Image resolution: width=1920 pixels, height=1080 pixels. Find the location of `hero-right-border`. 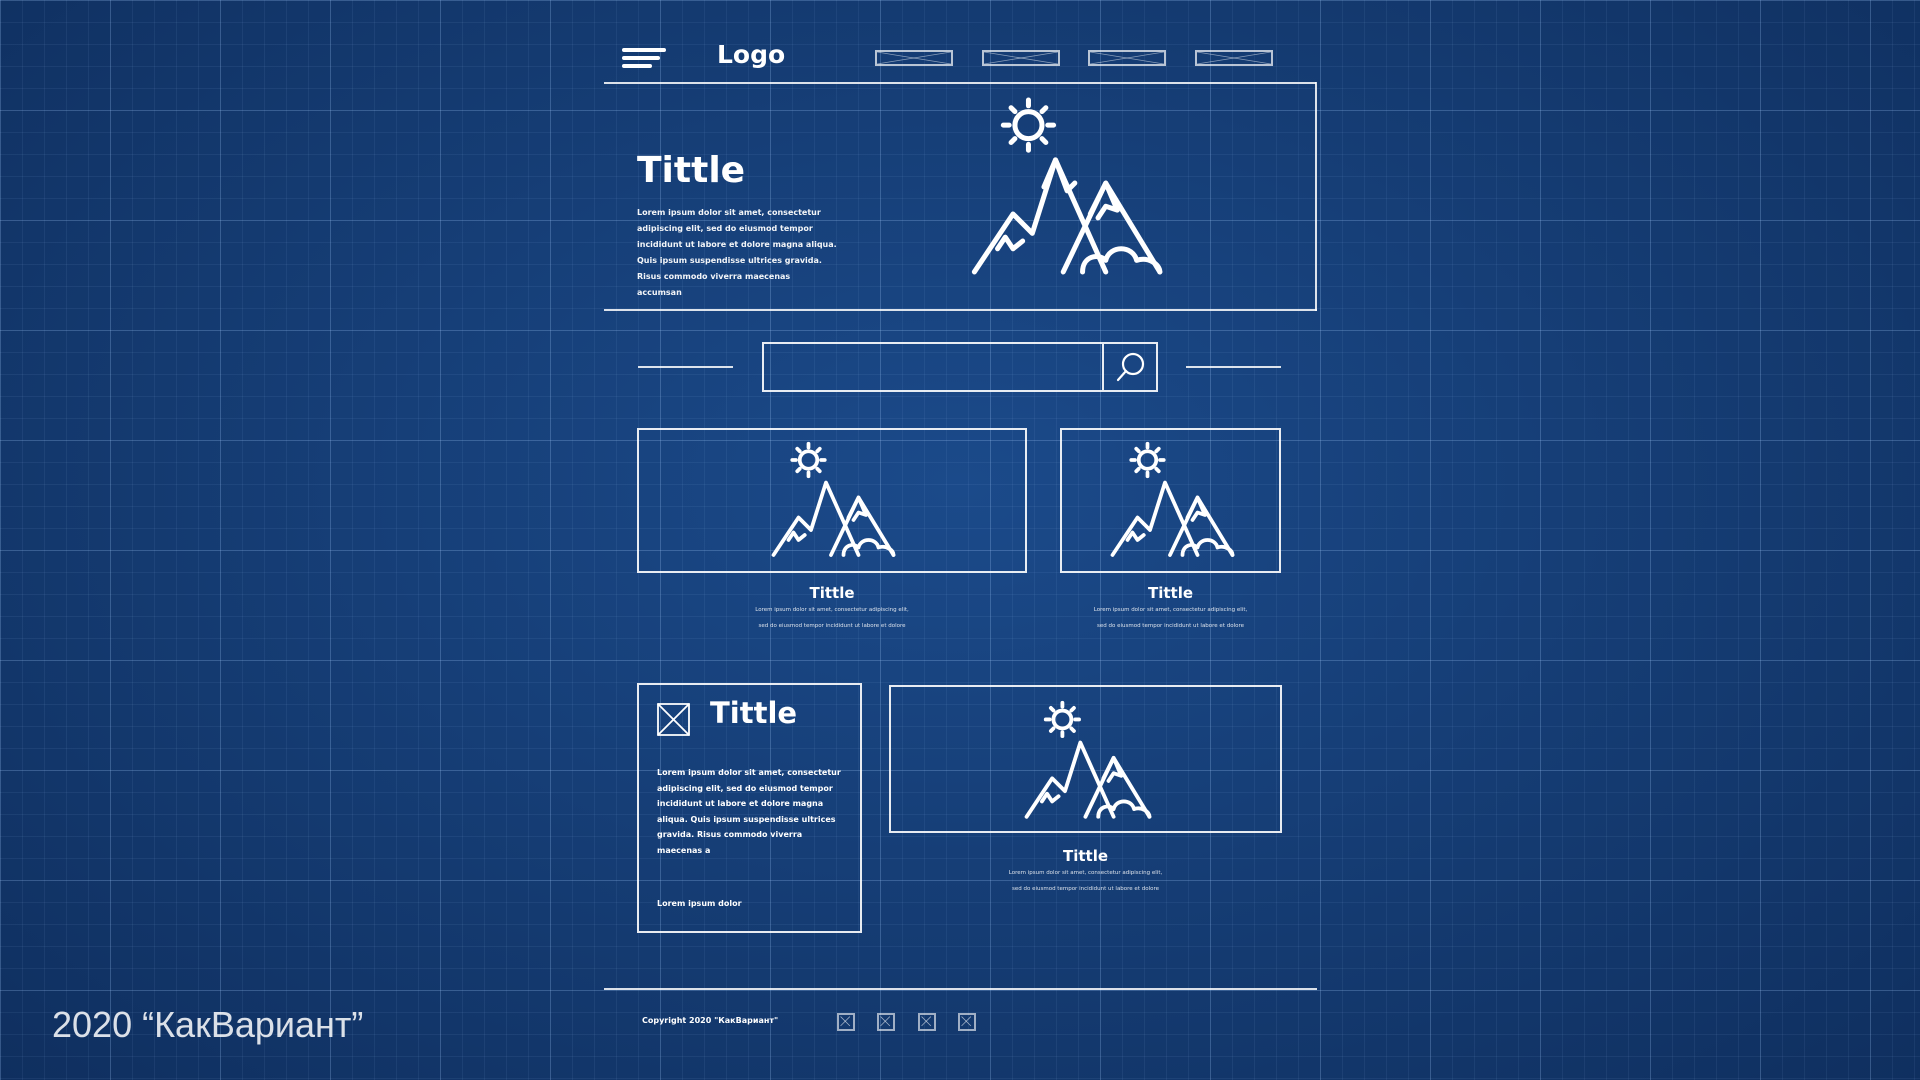

hero-right-border is located at coordinates (1316, 196).